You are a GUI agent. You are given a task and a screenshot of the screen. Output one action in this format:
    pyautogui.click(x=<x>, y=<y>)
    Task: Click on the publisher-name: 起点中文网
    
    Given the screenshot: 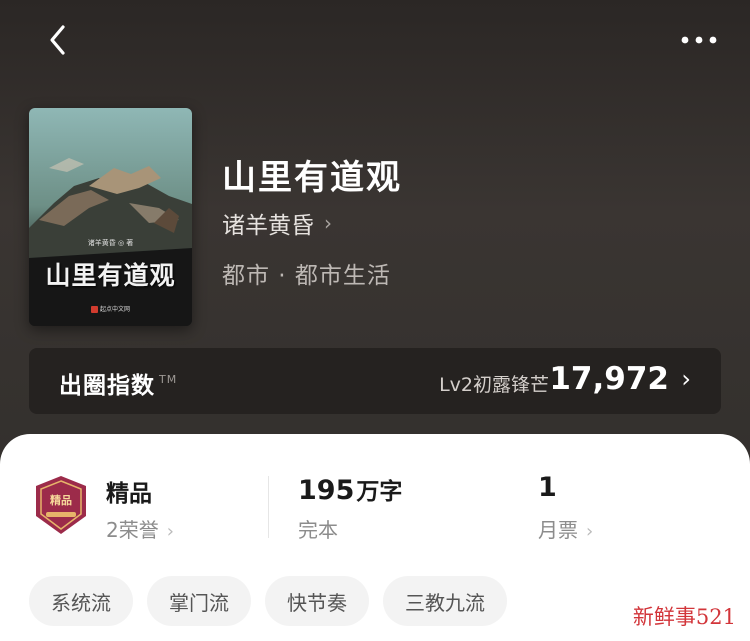 What is the action you would take?
    pyautogui.click(x=114, y=309)
    